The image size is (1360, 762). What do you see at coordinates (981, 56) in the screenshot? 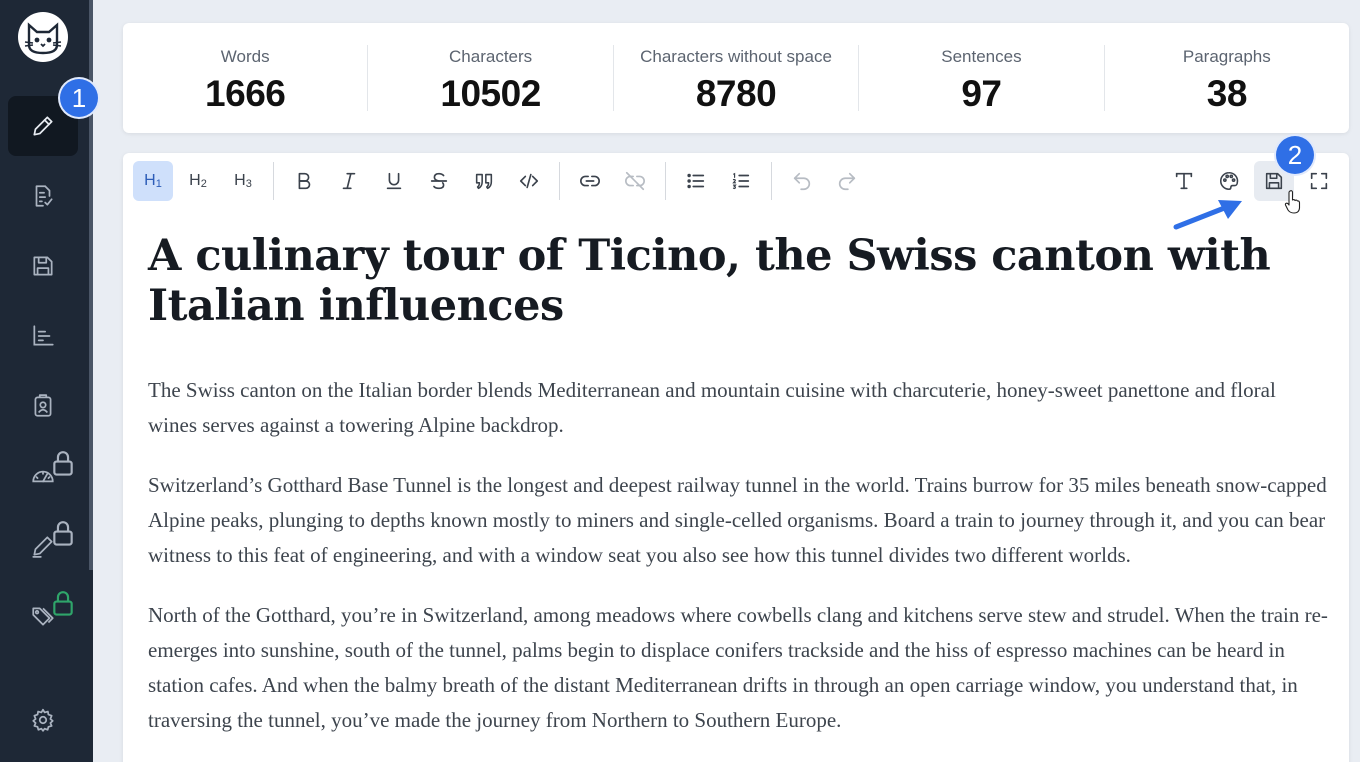
I see `stat-label: Sentences` at bounding box center [981, 56].